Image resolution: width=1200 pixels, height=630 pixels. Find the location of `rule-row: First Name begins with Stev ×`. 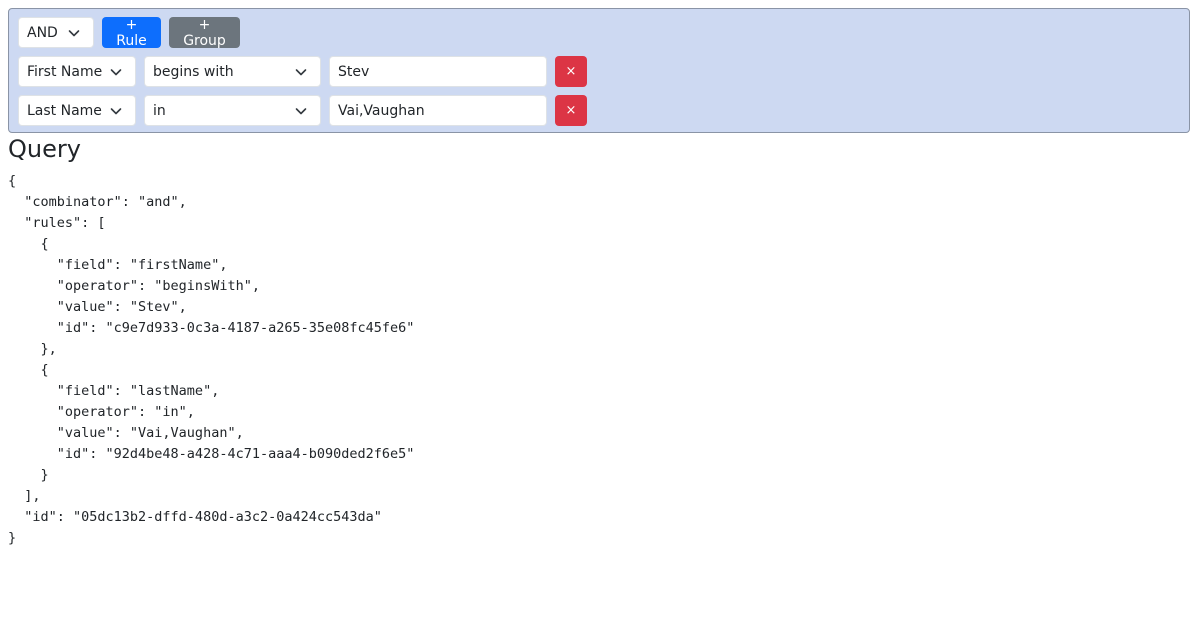

rule-row: First Name begins with Stev × is located at coordinates (302, 71).